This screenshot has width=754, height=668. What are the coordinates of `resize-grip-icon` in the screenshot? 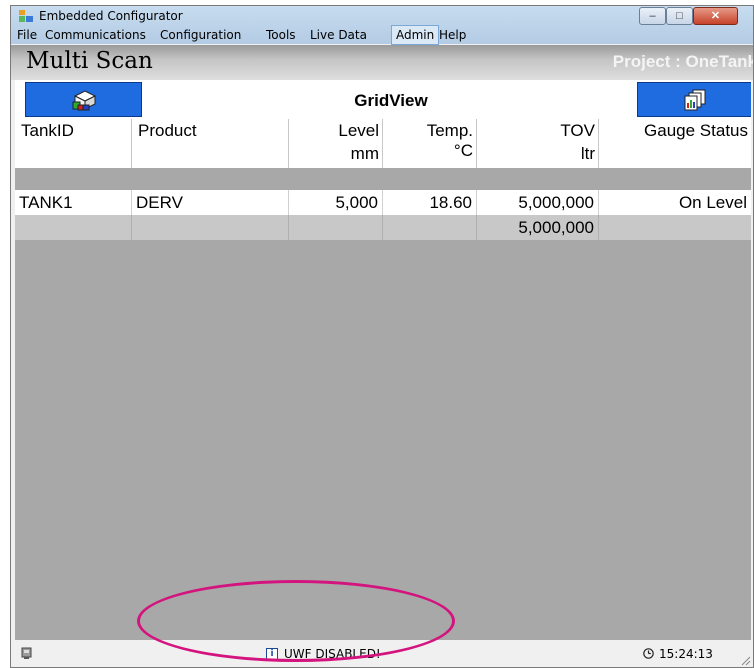 It's located at (745, 660).